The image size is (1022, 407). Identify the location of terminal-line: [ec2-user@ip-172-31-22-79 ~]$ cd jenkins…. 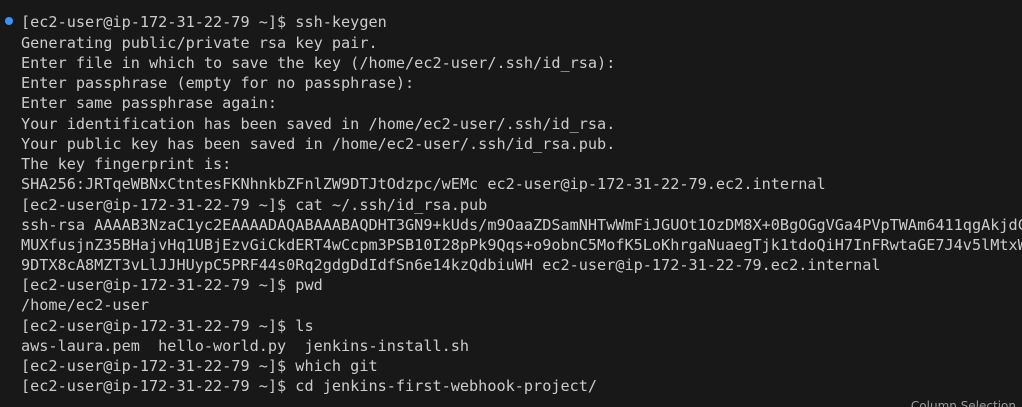
(309, 386).